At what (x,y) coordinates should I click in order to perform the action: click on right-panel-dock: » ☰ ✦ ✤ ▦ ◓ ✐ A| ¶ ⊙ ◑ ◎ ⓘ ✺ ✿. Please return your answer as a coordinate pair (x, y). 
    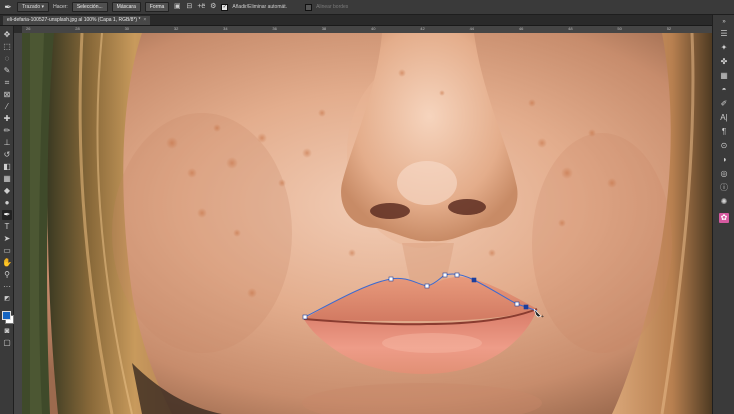
    Looking at the image, I should click on (723, 214).